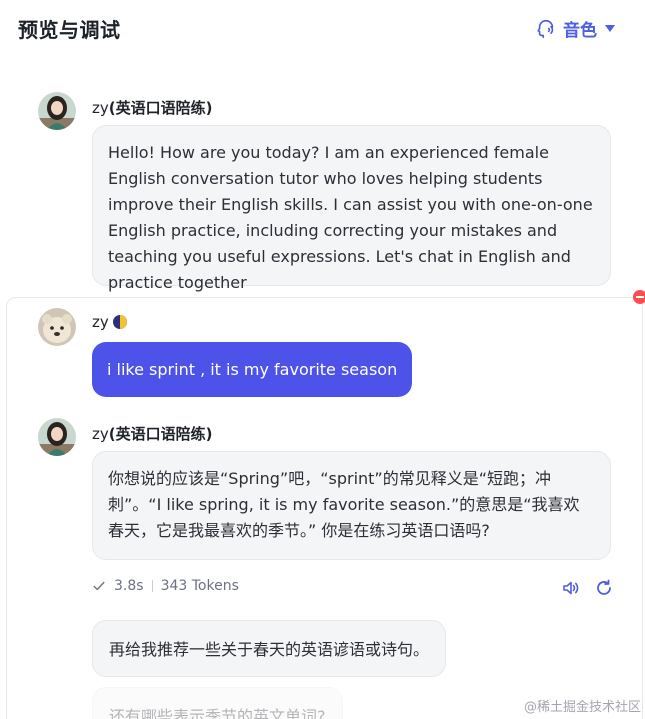 Image resolution: width=645 pixels, height=719 pixels. What do you see at coordinates (129, 586) in the screenshot?
I see `response-duration: 3.8s` at bounding box center [129, 586].